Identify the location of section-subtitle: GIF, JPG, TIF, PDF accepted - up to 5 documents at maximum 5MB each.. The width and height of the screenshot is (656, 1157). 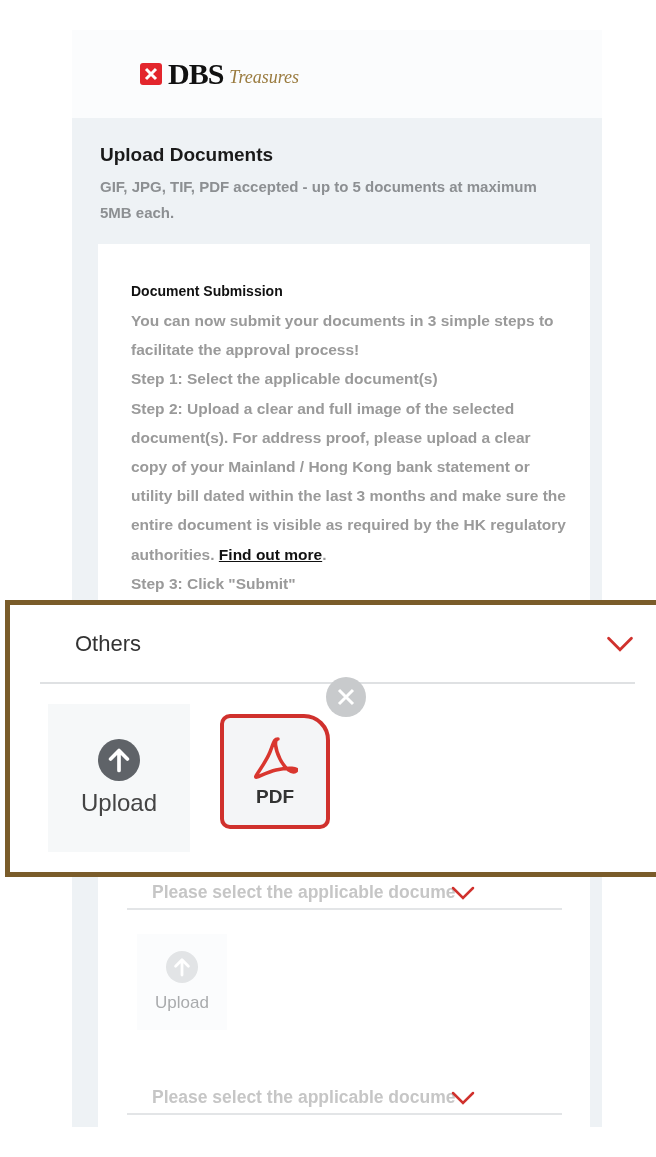
(319, 200).